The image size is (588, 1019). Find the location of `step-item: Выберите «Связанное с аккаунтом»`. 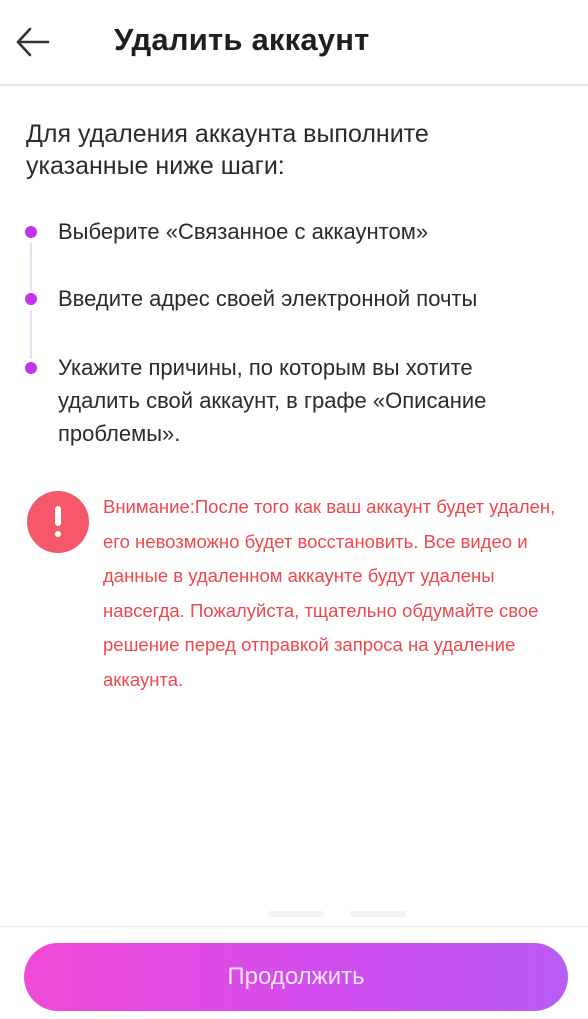

step-item: Выберите «Связанное с аккаунтом» is located at coordinates (243, 231).